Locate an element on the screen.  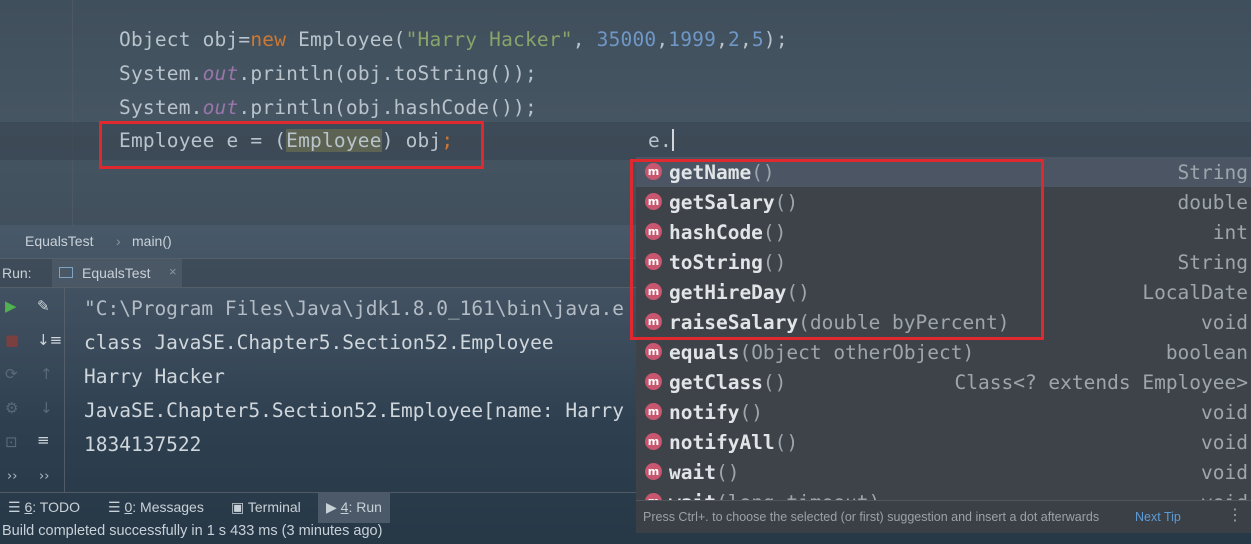
down-icon: ↓ is located at coordinates (46, 408).